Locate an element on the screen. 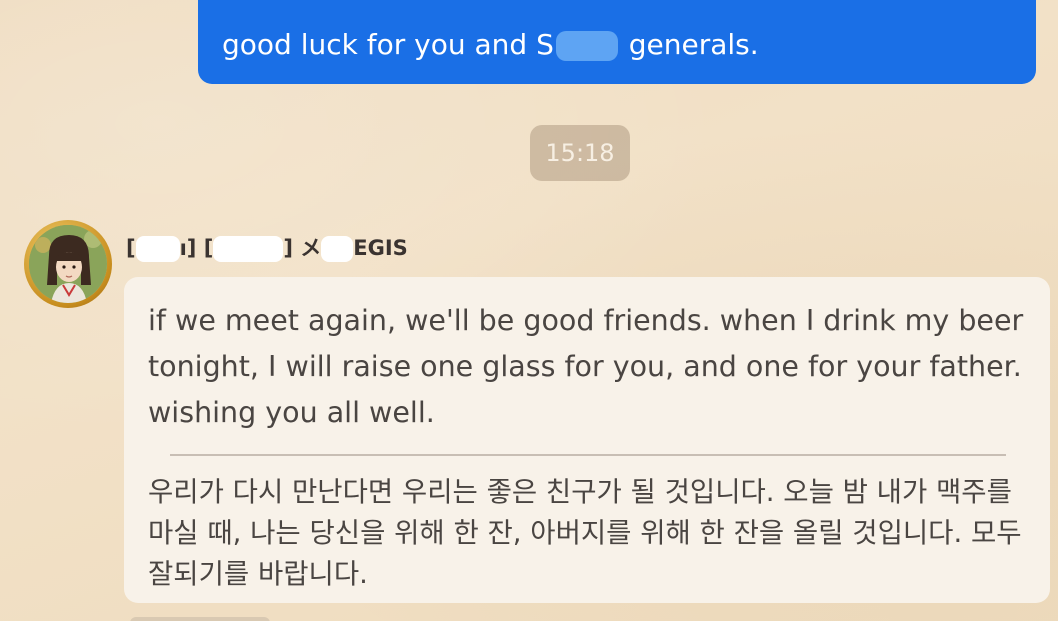  sender-name-part: [ is located at coordinates (131, 248).